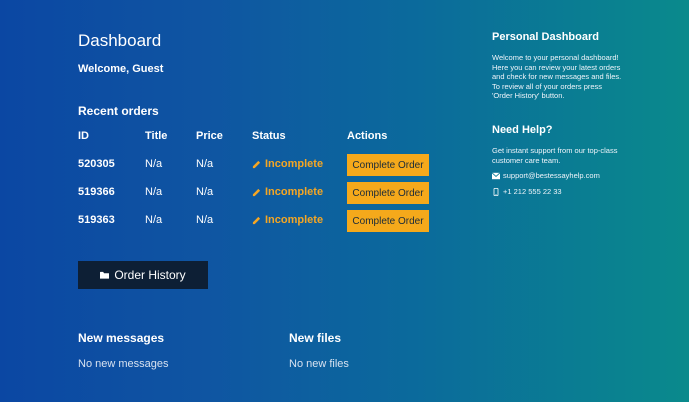 The height and width of the screenshot is (402, 689). I want to click on new-messages-heading: New messages, so click(121, 338).